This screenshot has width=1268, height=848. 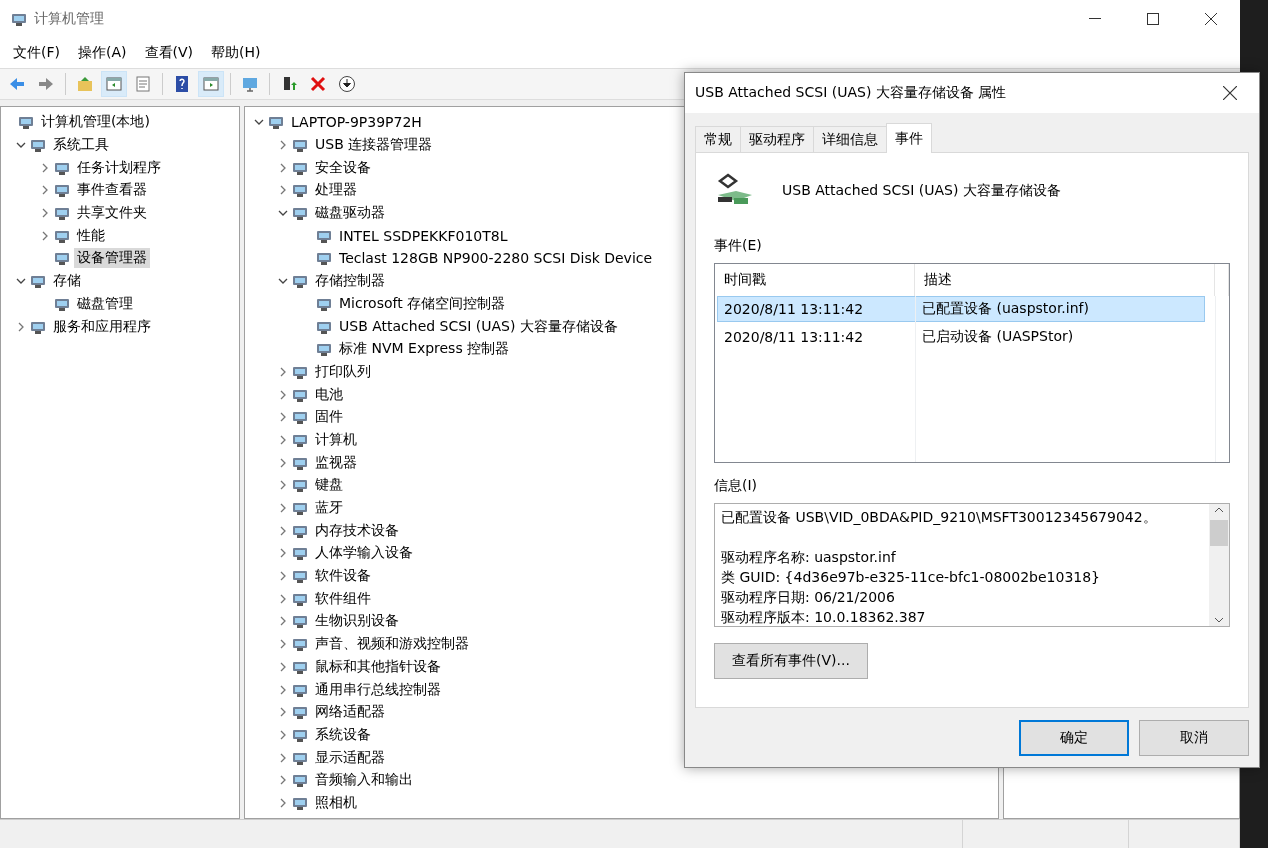 What do you see at coordinates (336, 190) in the screenshot?
I see `tree-item: 处理器` at bounding box center [336, 190].